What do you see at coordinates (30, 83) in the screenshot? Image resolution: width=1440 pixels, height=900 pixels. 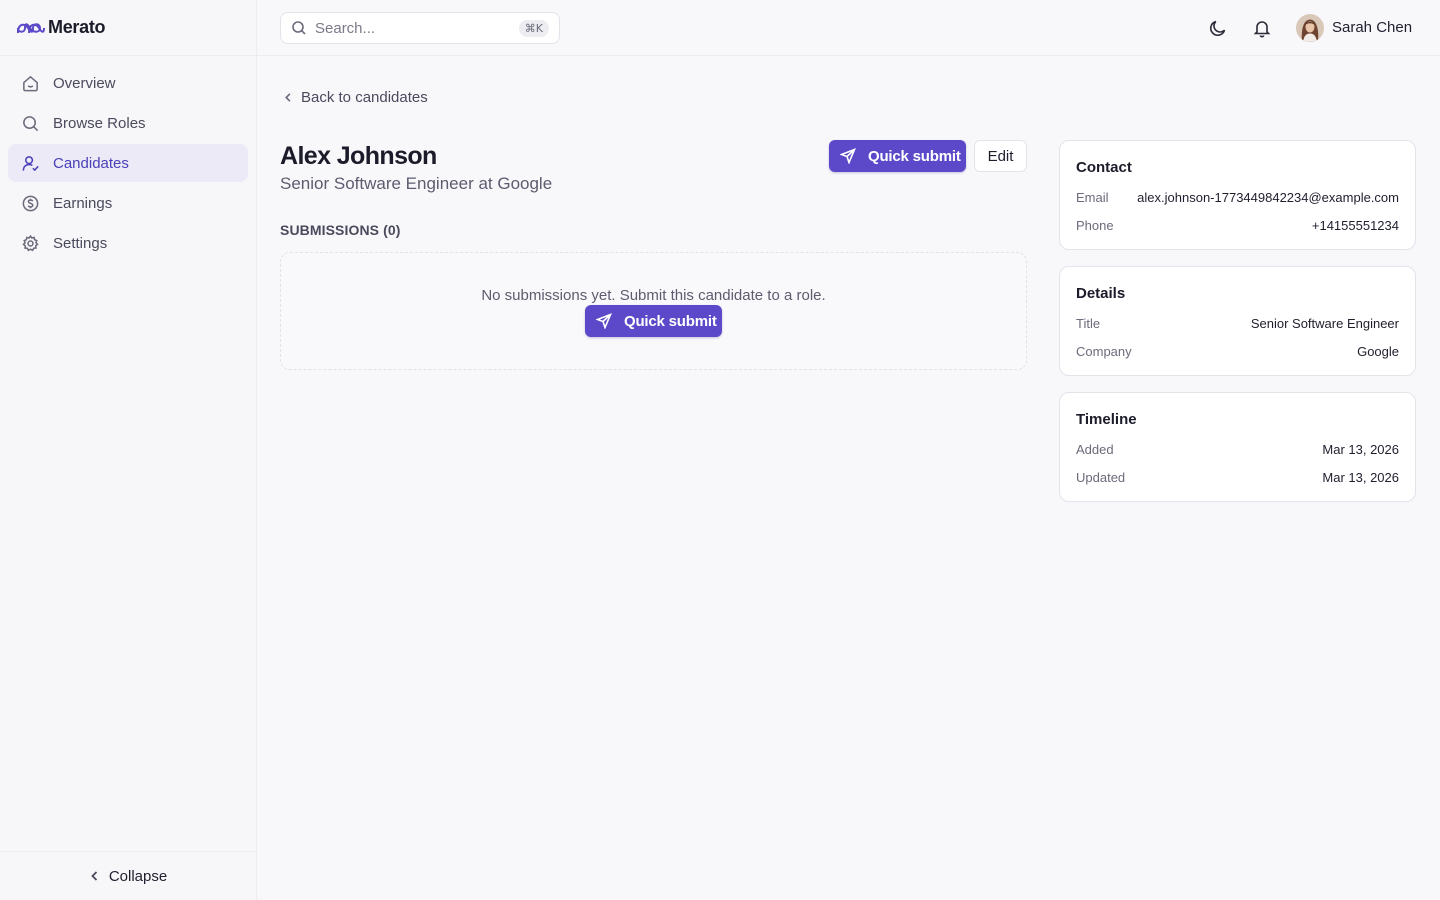 I see `home-icon` at bounding box center [30, 83].